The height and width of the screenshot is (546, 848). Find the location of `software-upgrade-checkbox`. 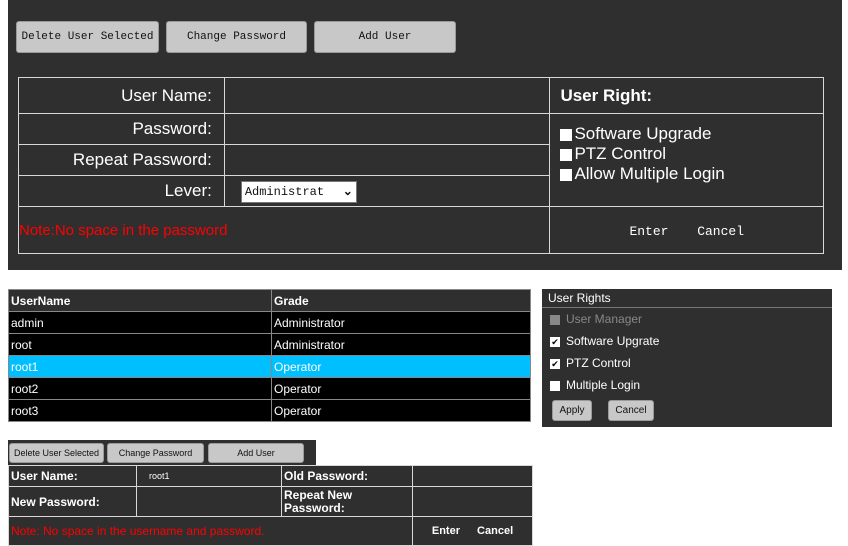

software-upgrade-checkbox is located at coordinates (566, 134).